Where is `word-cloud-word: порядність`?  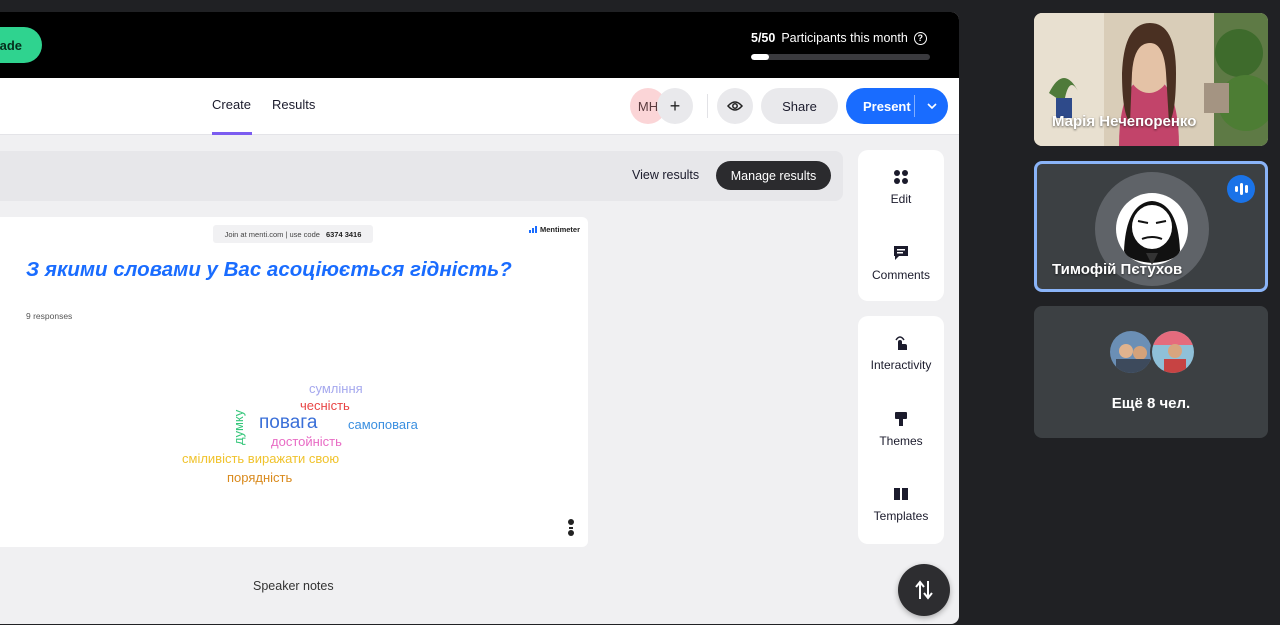
word-cloud-word: порядність is located at coordinates (260, 477).